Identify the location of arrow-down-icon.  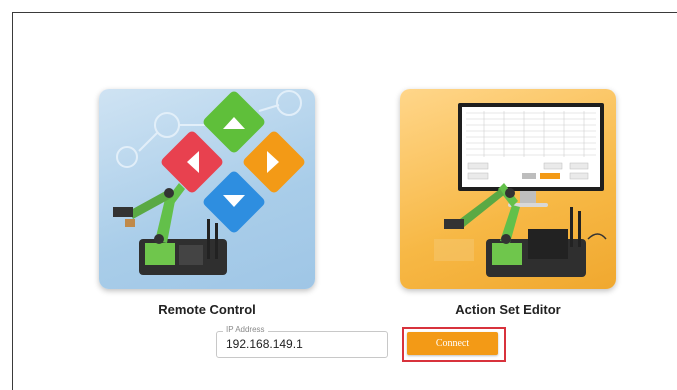
(234, 202).